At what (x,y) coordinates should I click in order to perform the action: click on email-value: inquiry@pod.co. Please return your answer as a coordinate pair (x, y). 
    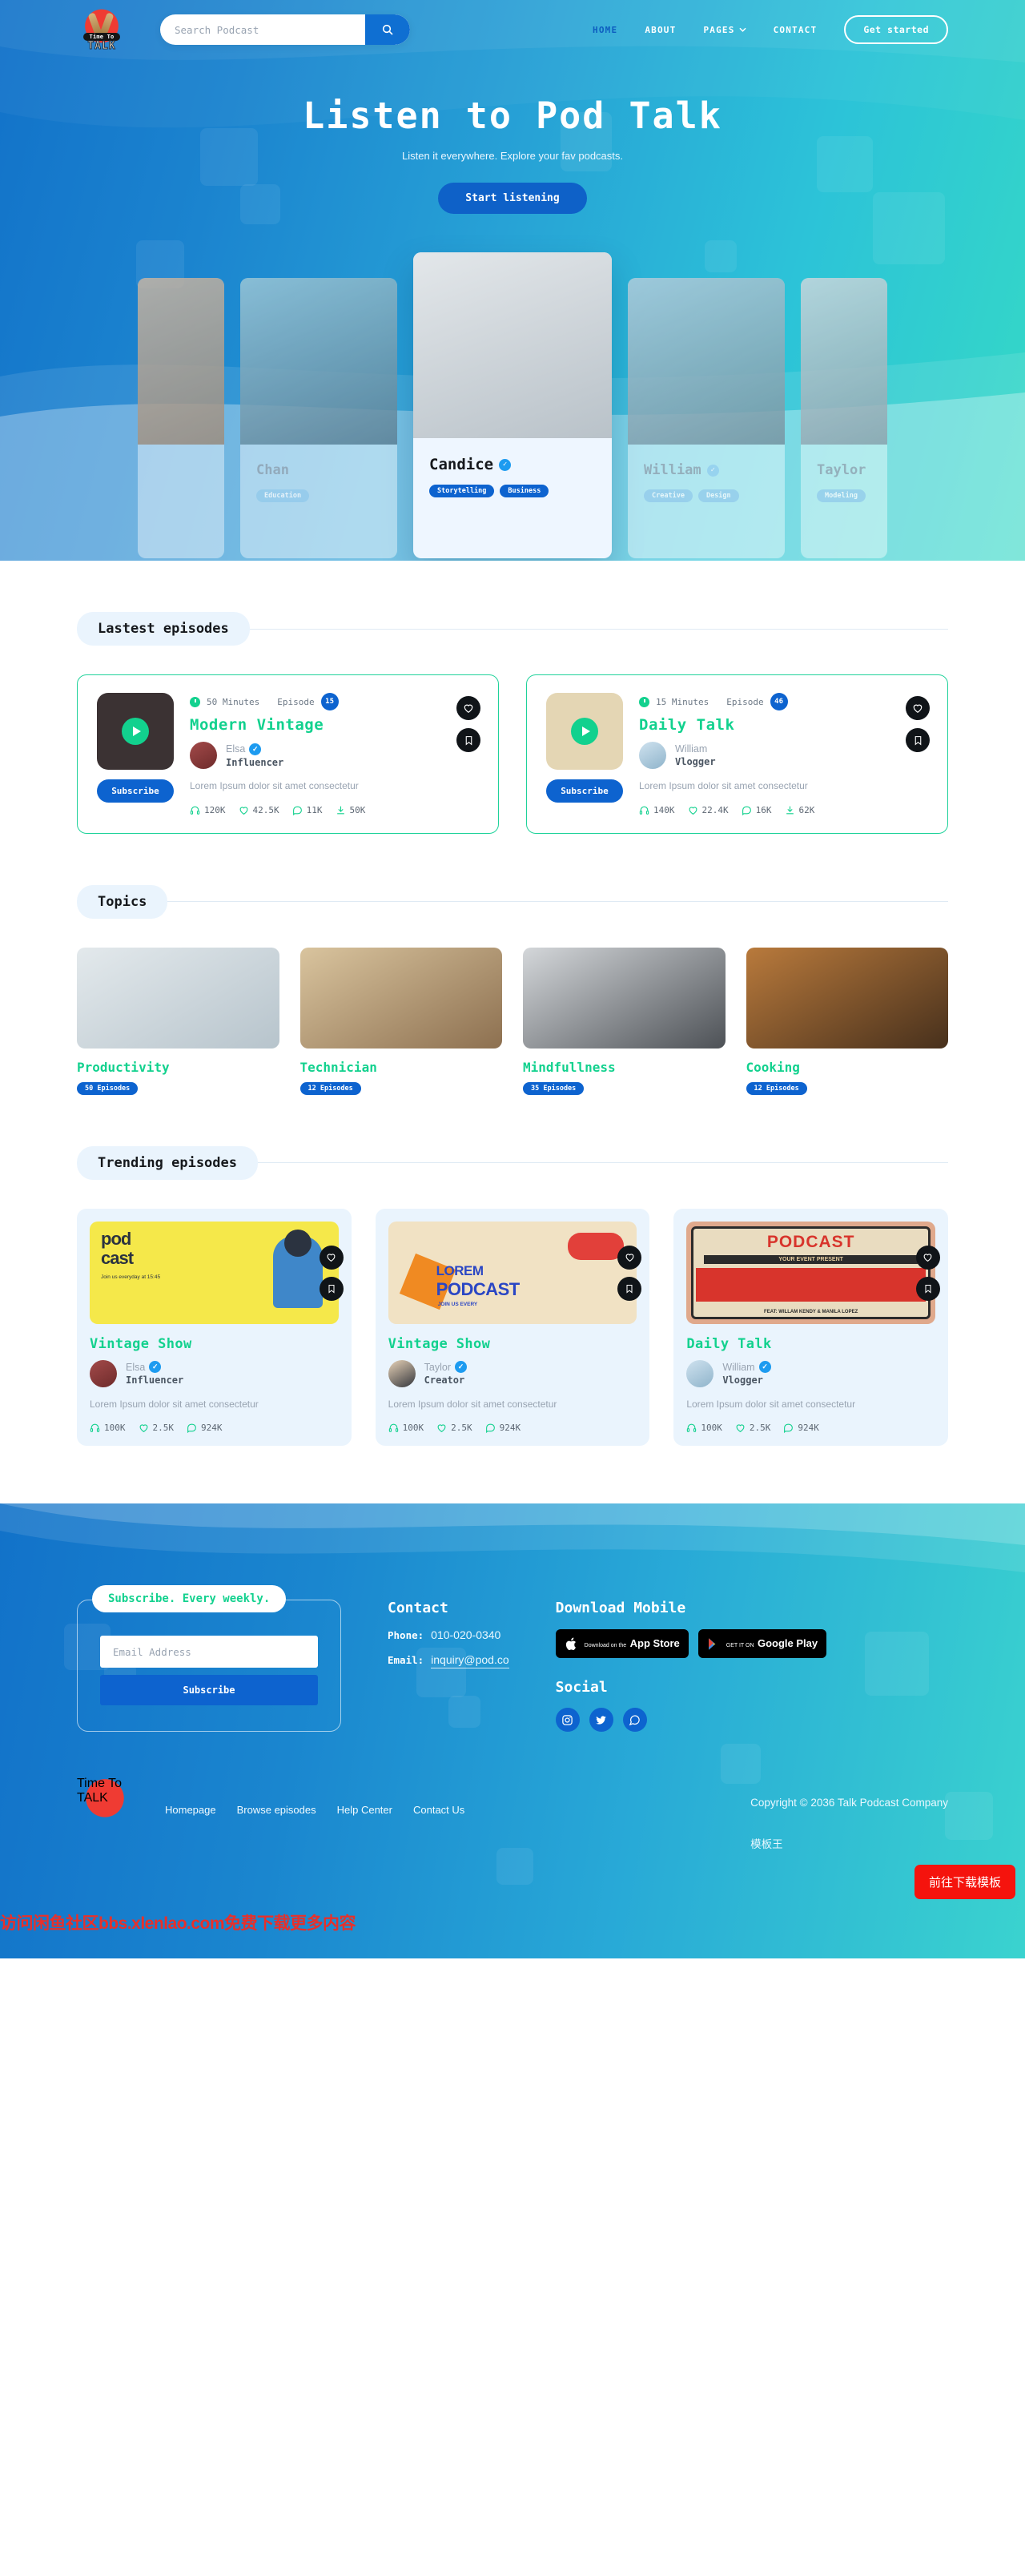
    Looking at the image, I should click on (470, 1661).